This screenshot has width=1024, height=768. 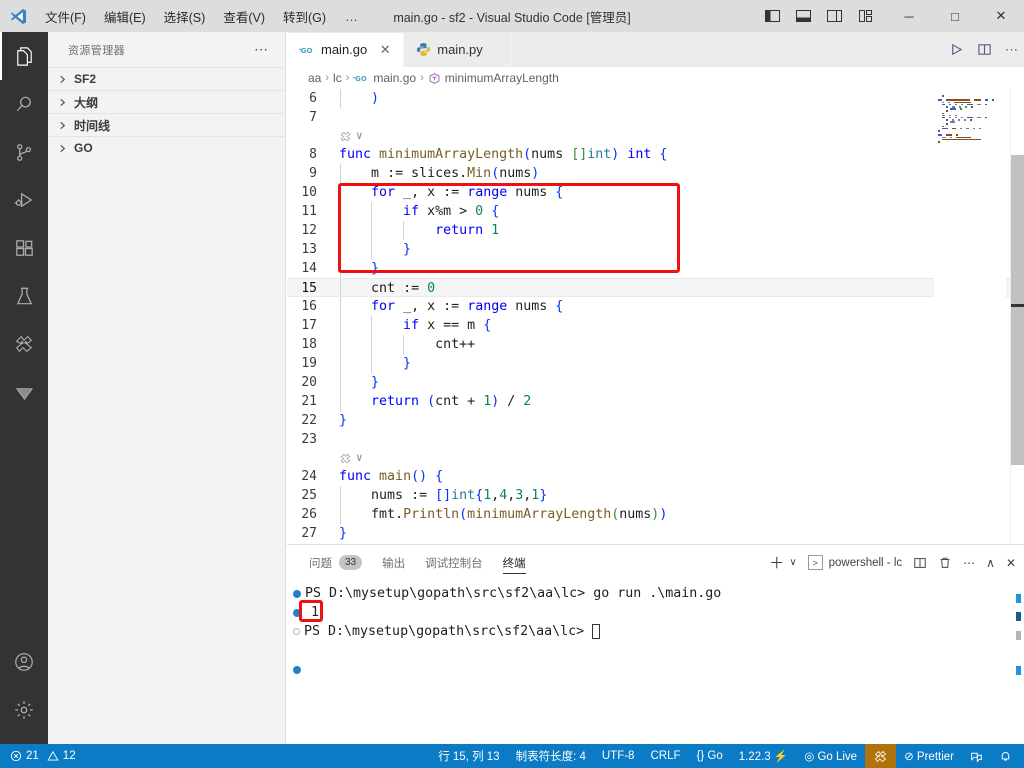 What do you see at coordinates (551, 756) in the screenshot?
I see `status-indentation: 制表符长度: 4` at bounding box center [551, 756].